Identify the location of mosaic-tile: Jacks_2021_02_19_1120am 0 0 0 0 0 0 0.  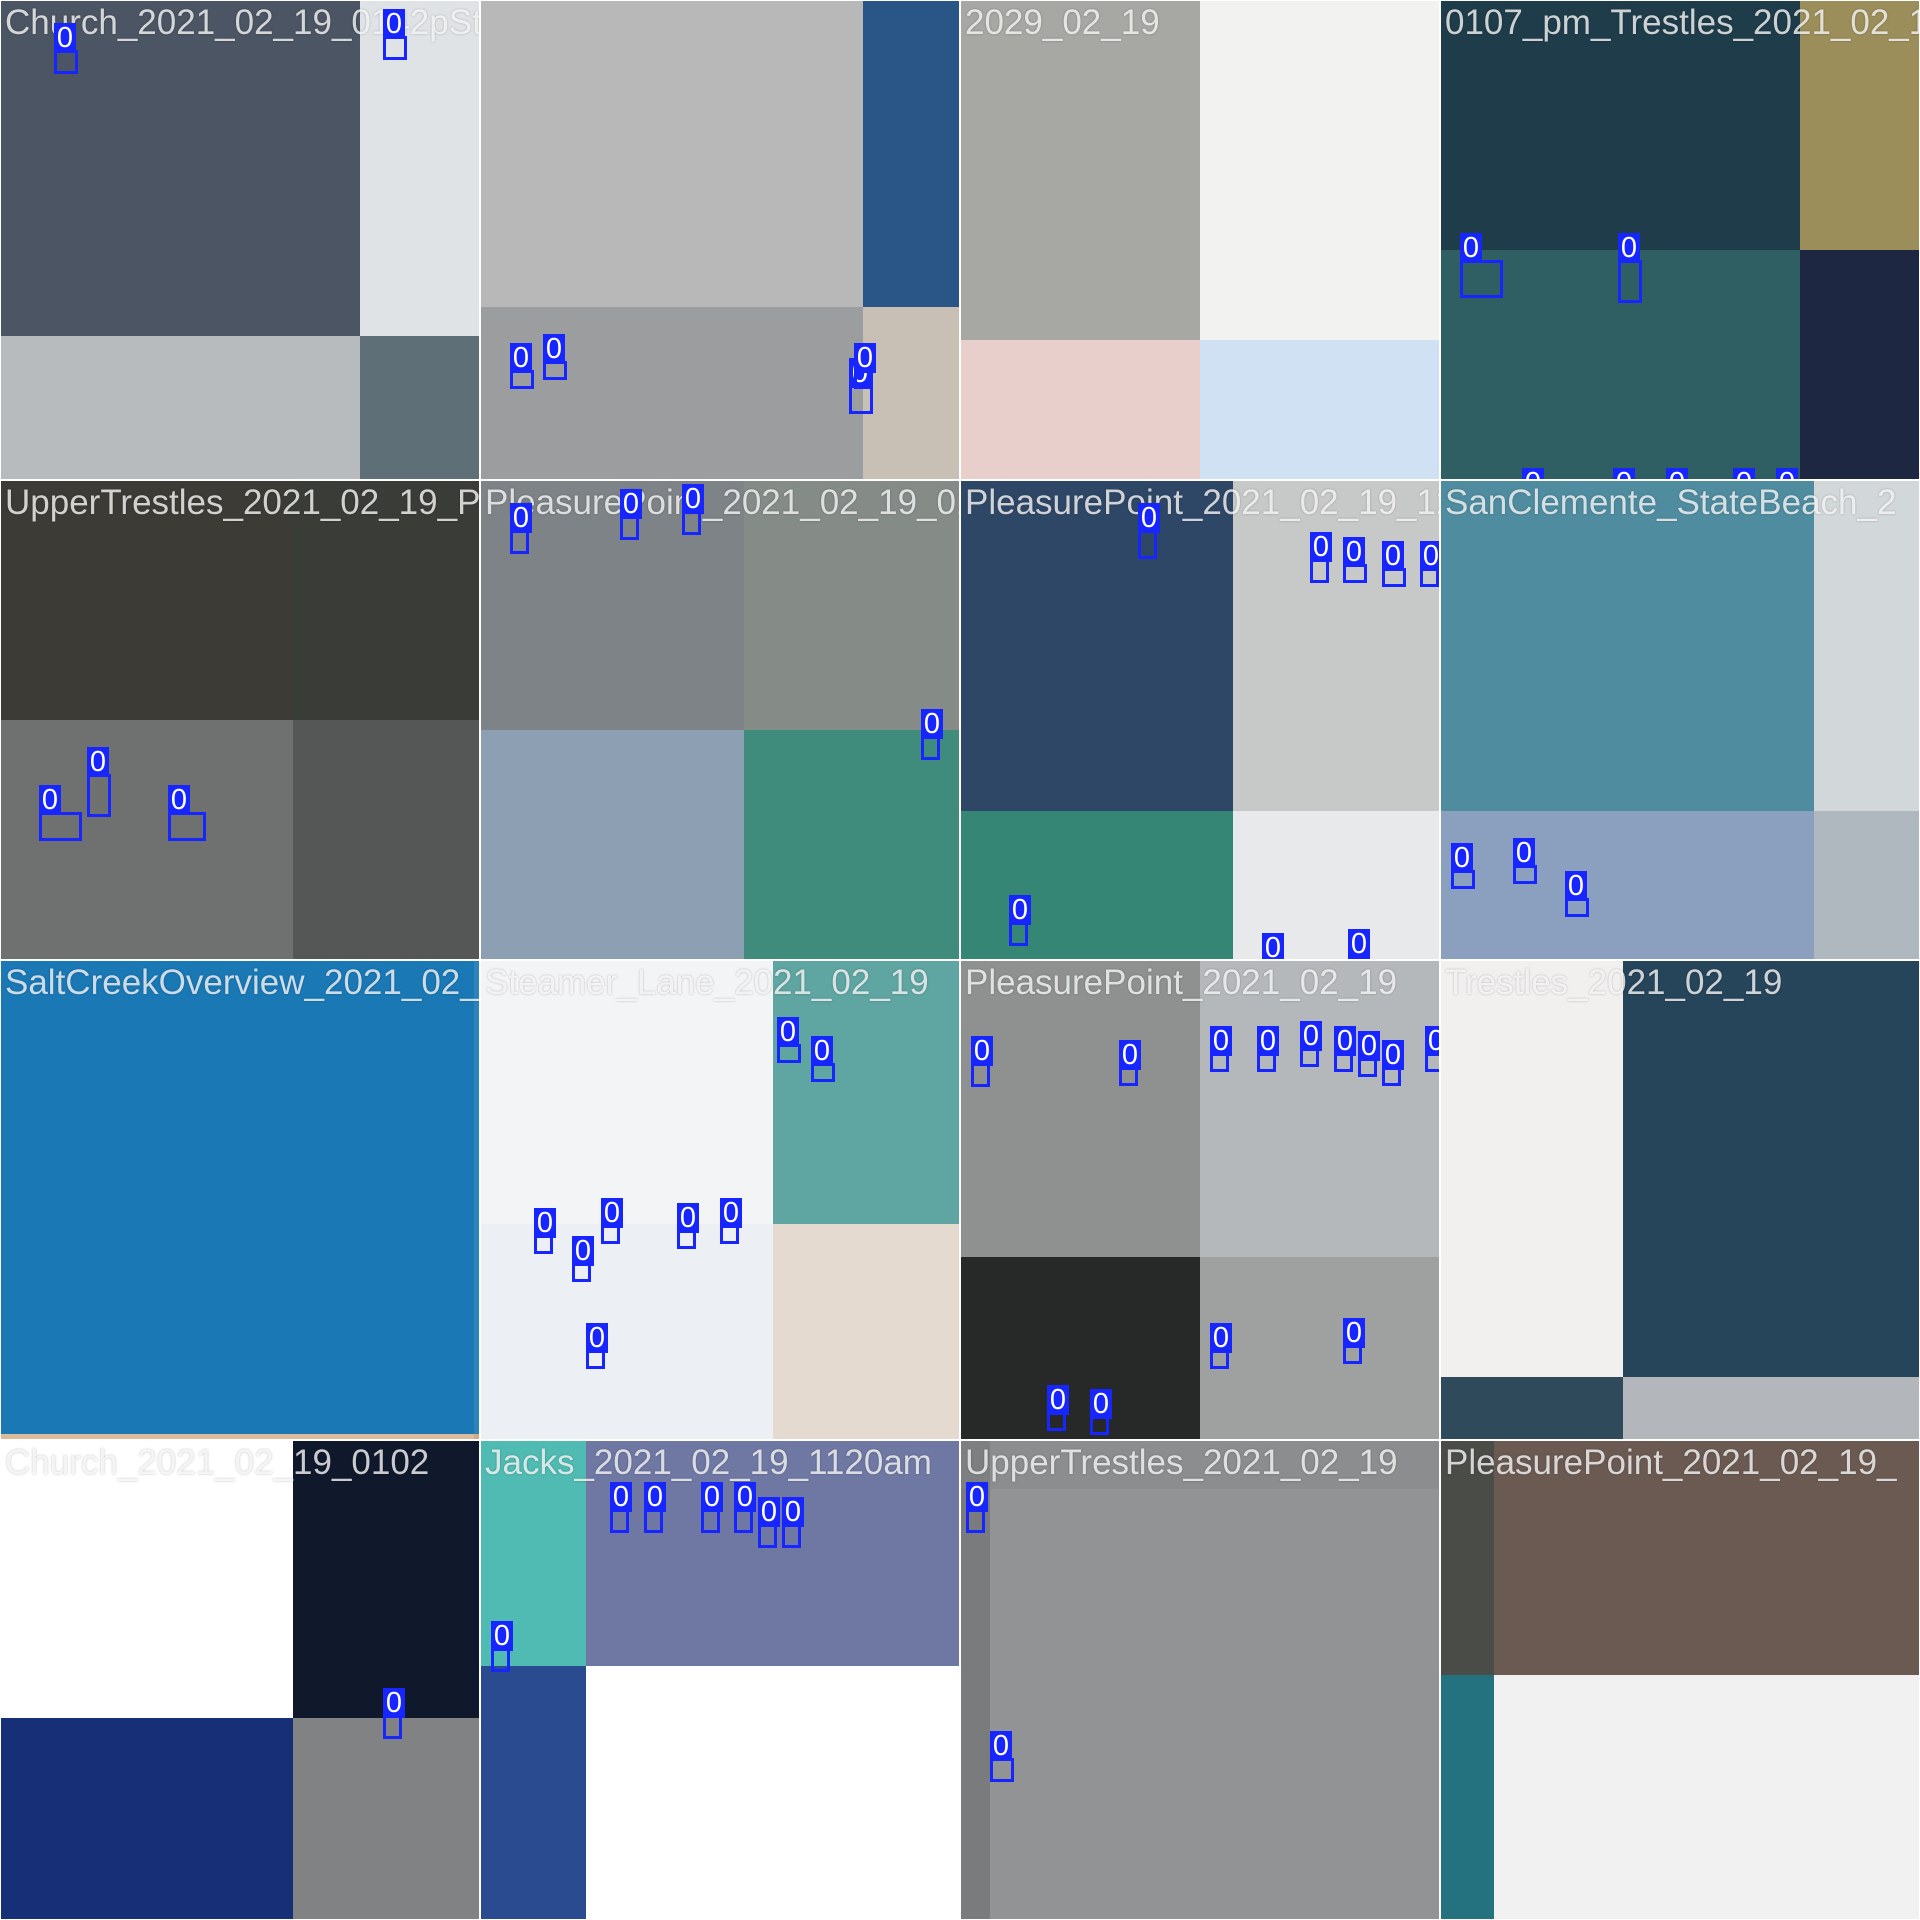
(720, 1680).